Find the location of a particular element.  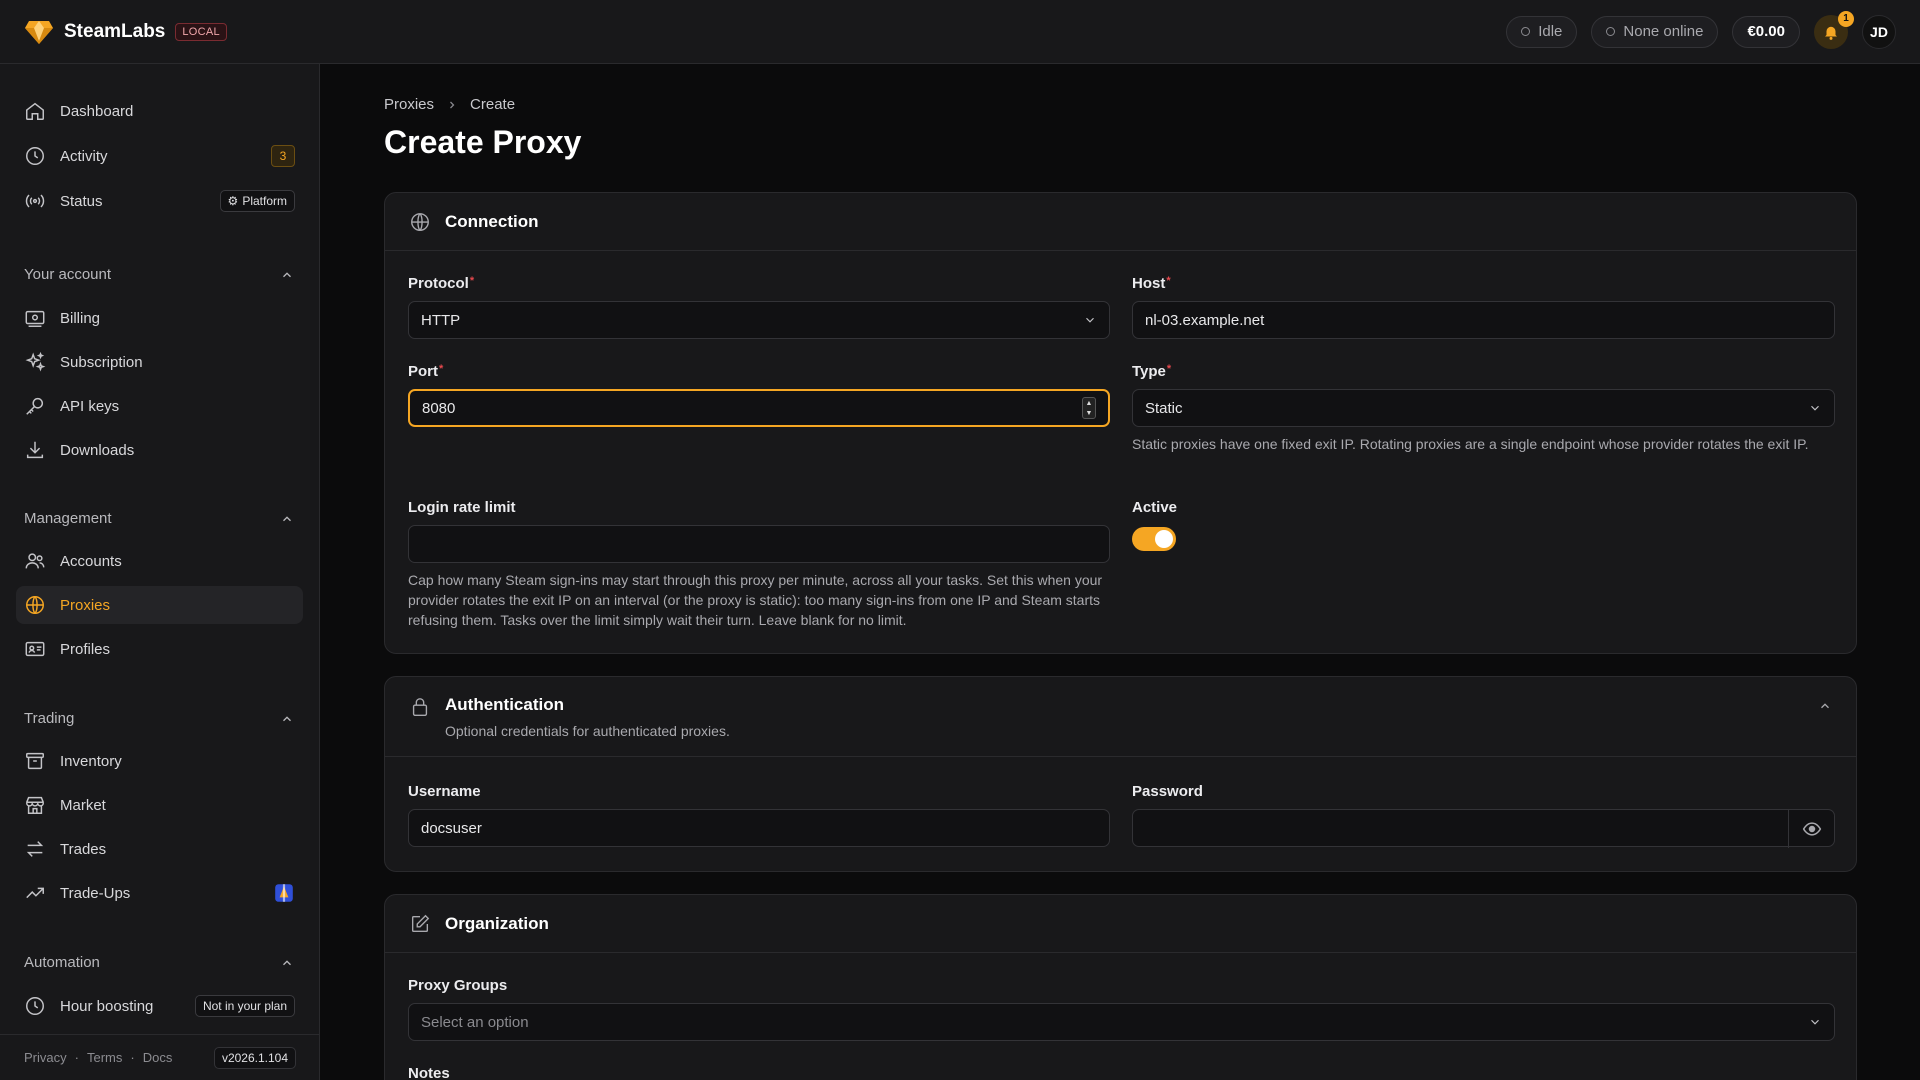

active-toggle is located at coordinates (1154, 539).